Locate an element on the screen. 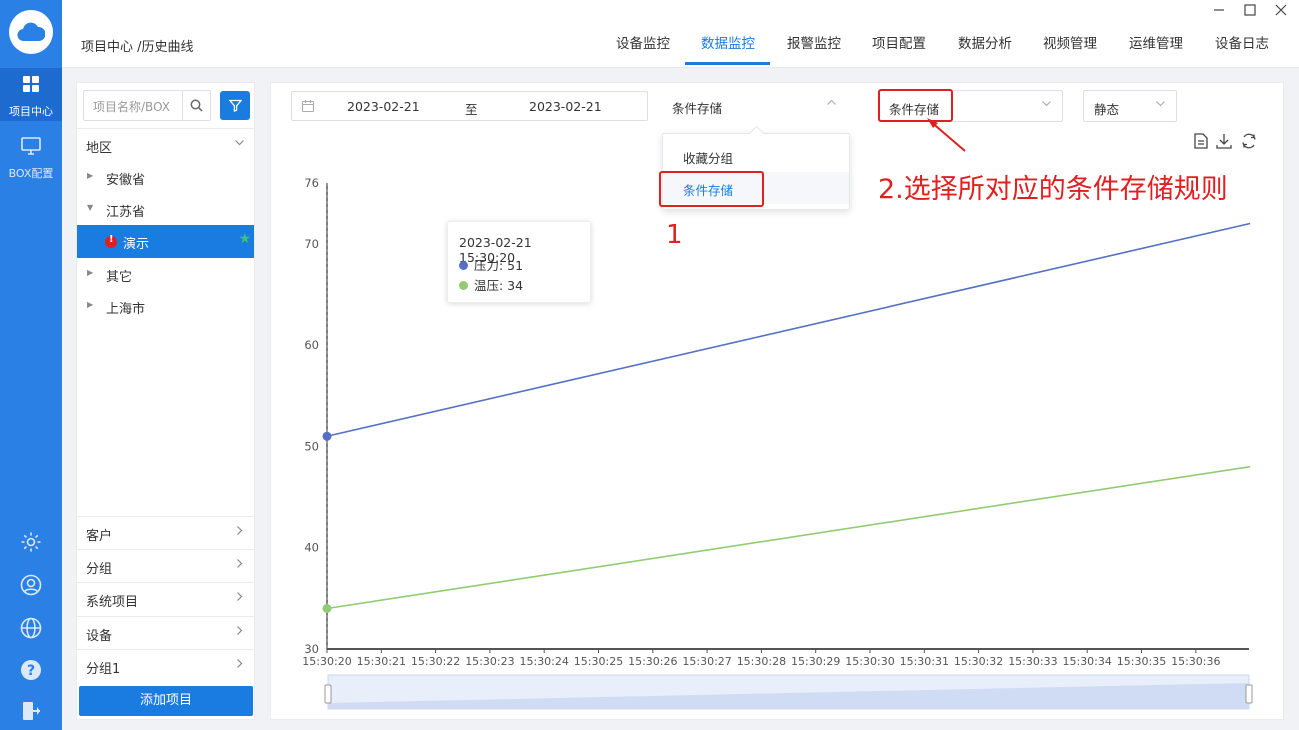 The height and width of the screenshot is (730, 1299). tooltip-row-temp: 温压: 34 is located at coordinates (491, 284).